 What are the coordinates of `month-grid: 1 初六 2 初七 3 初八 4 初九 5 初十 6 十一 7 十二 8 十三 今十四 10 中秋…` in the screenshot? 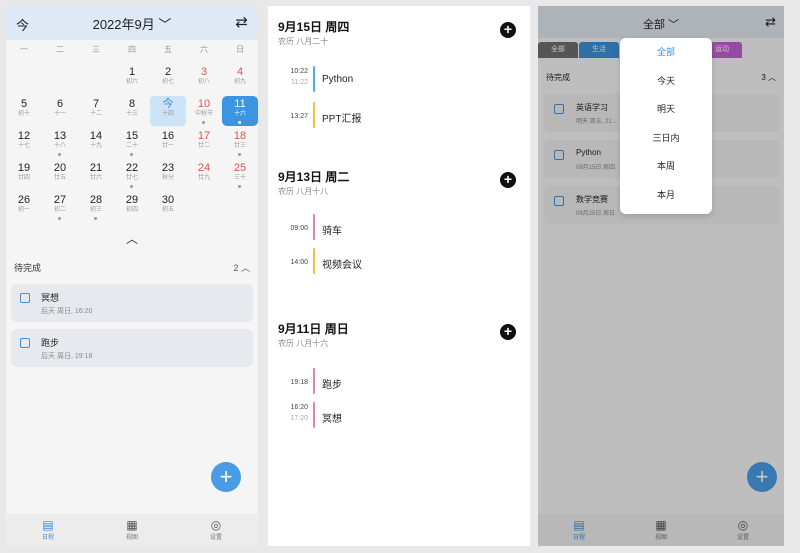 It's located at (132, 144).